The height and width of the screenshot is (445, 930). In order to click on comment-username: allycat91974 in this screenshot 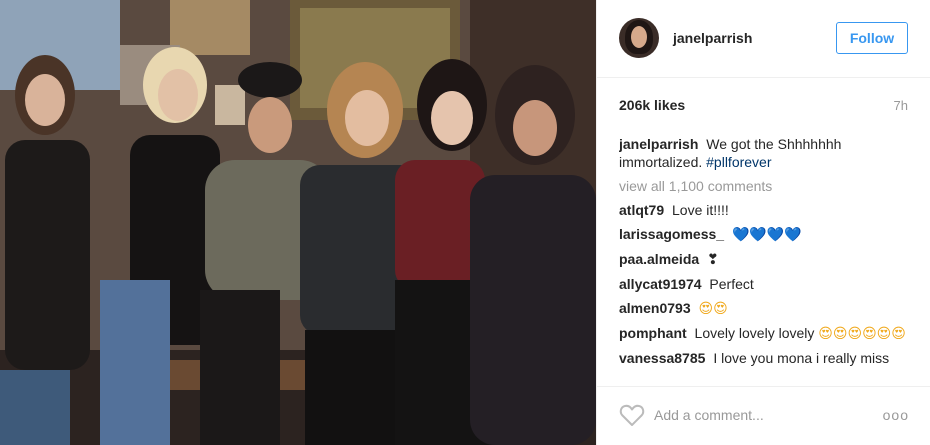, I will do `click(660, 284)`.